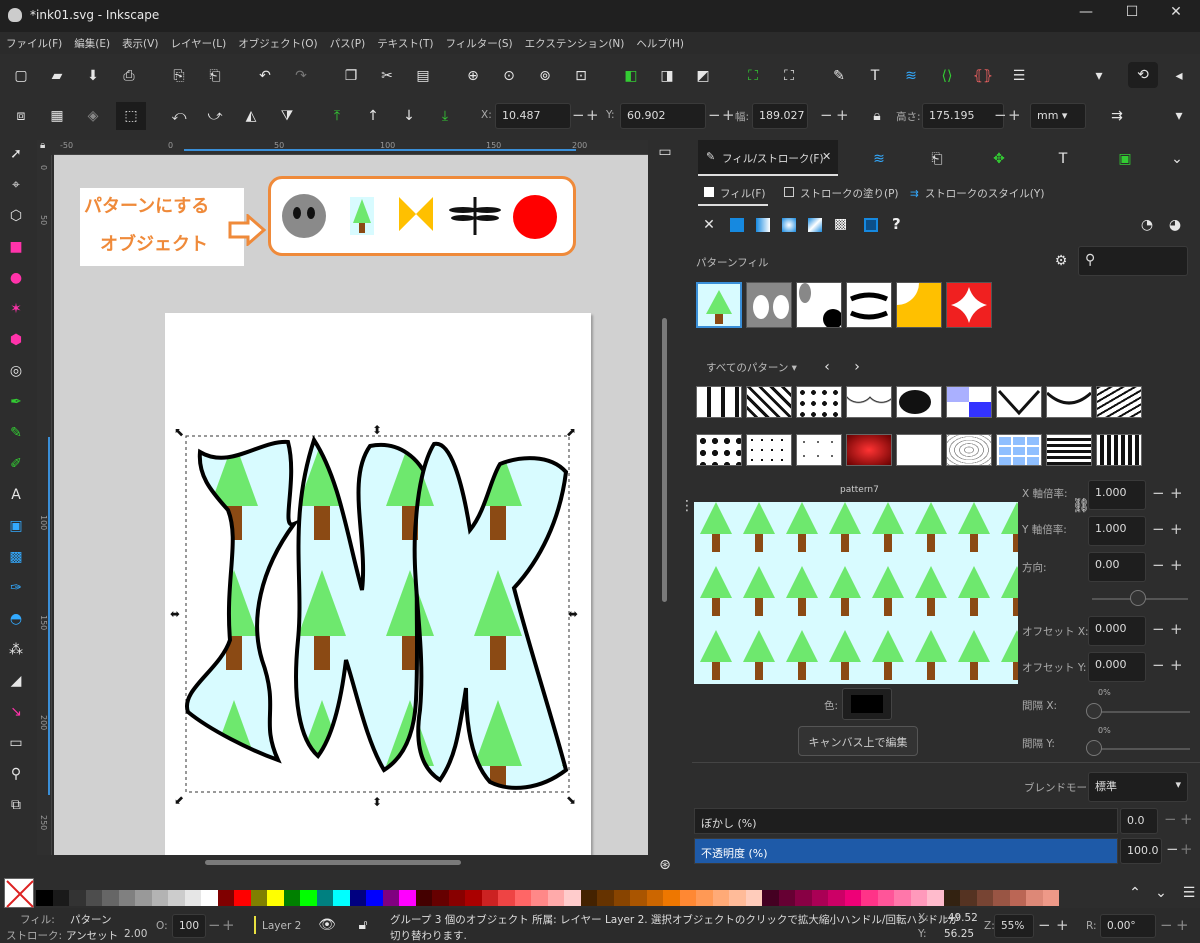 The height and width of the screenshot is (943, 1200). What do you see at coordinates (857, 367) in the screenshot?
I see `next-page-icon: ›` at bounding box center [857, 367].